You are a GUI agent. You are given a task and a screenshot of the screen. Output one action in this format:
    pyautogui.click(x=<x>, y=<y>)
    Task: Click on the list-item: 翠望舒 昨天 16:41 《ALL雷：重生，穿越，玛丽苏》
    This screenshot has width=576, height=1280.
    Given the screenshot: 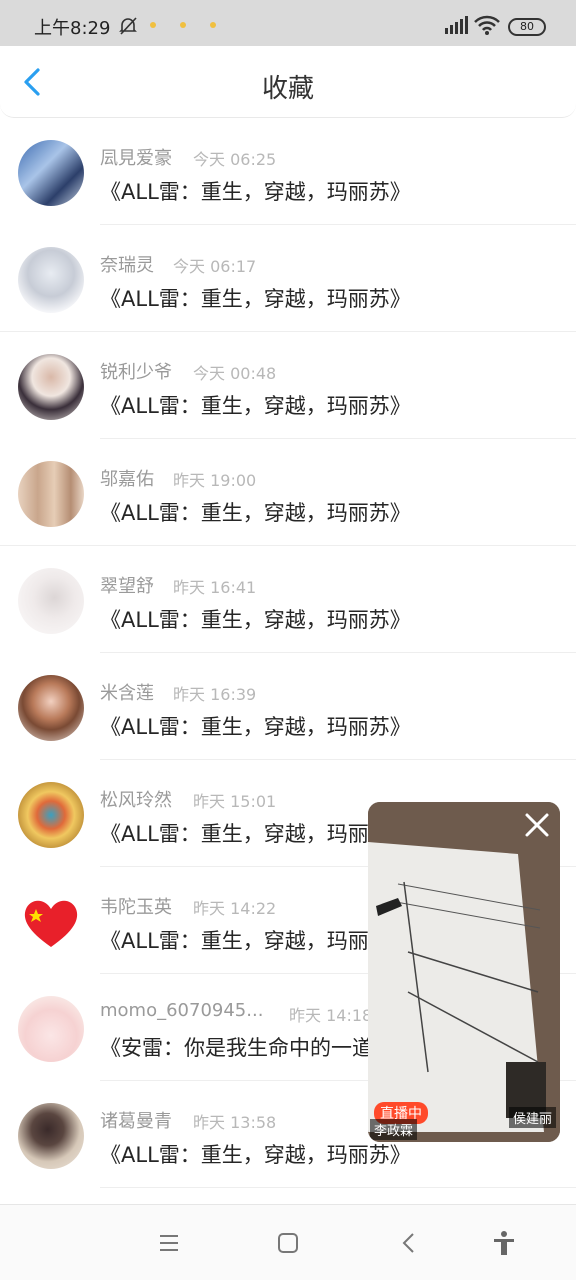 What is the action you would take?
    pyautogui.click(x=288, y=599)
    